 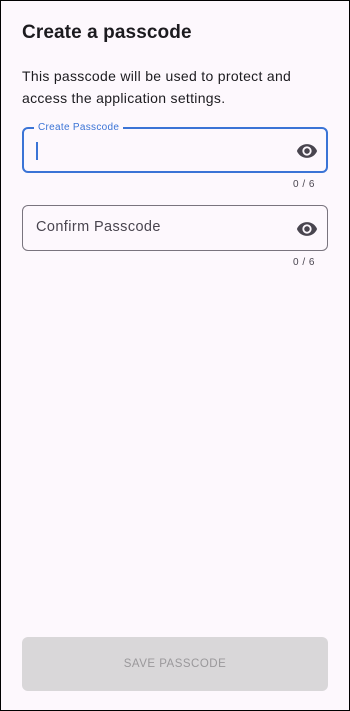 I want to click on text-cursor, so click(x=37, y=151).